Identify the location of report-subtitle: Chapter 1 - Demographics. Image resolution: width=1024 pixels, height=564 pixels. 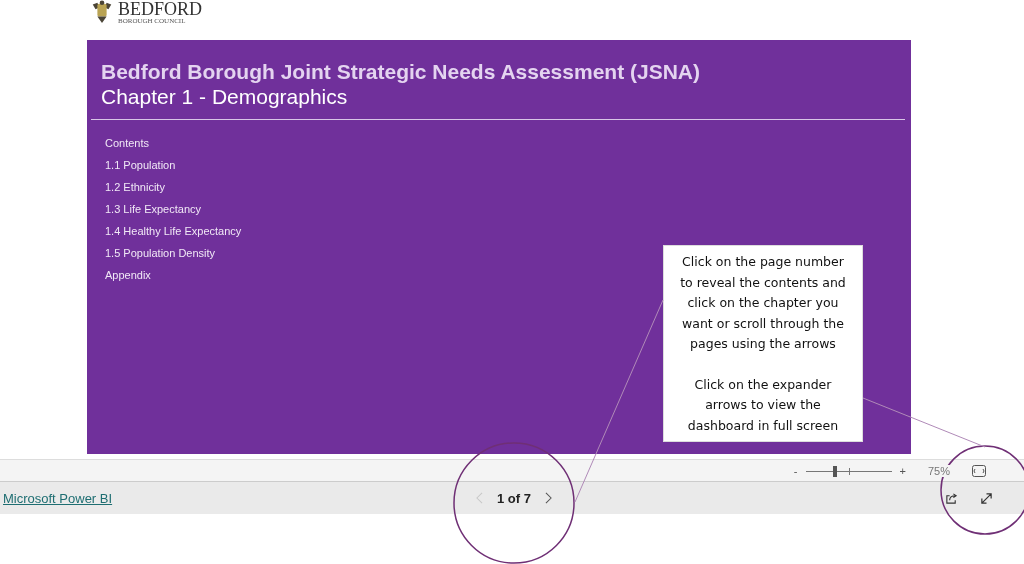
(225, 97).